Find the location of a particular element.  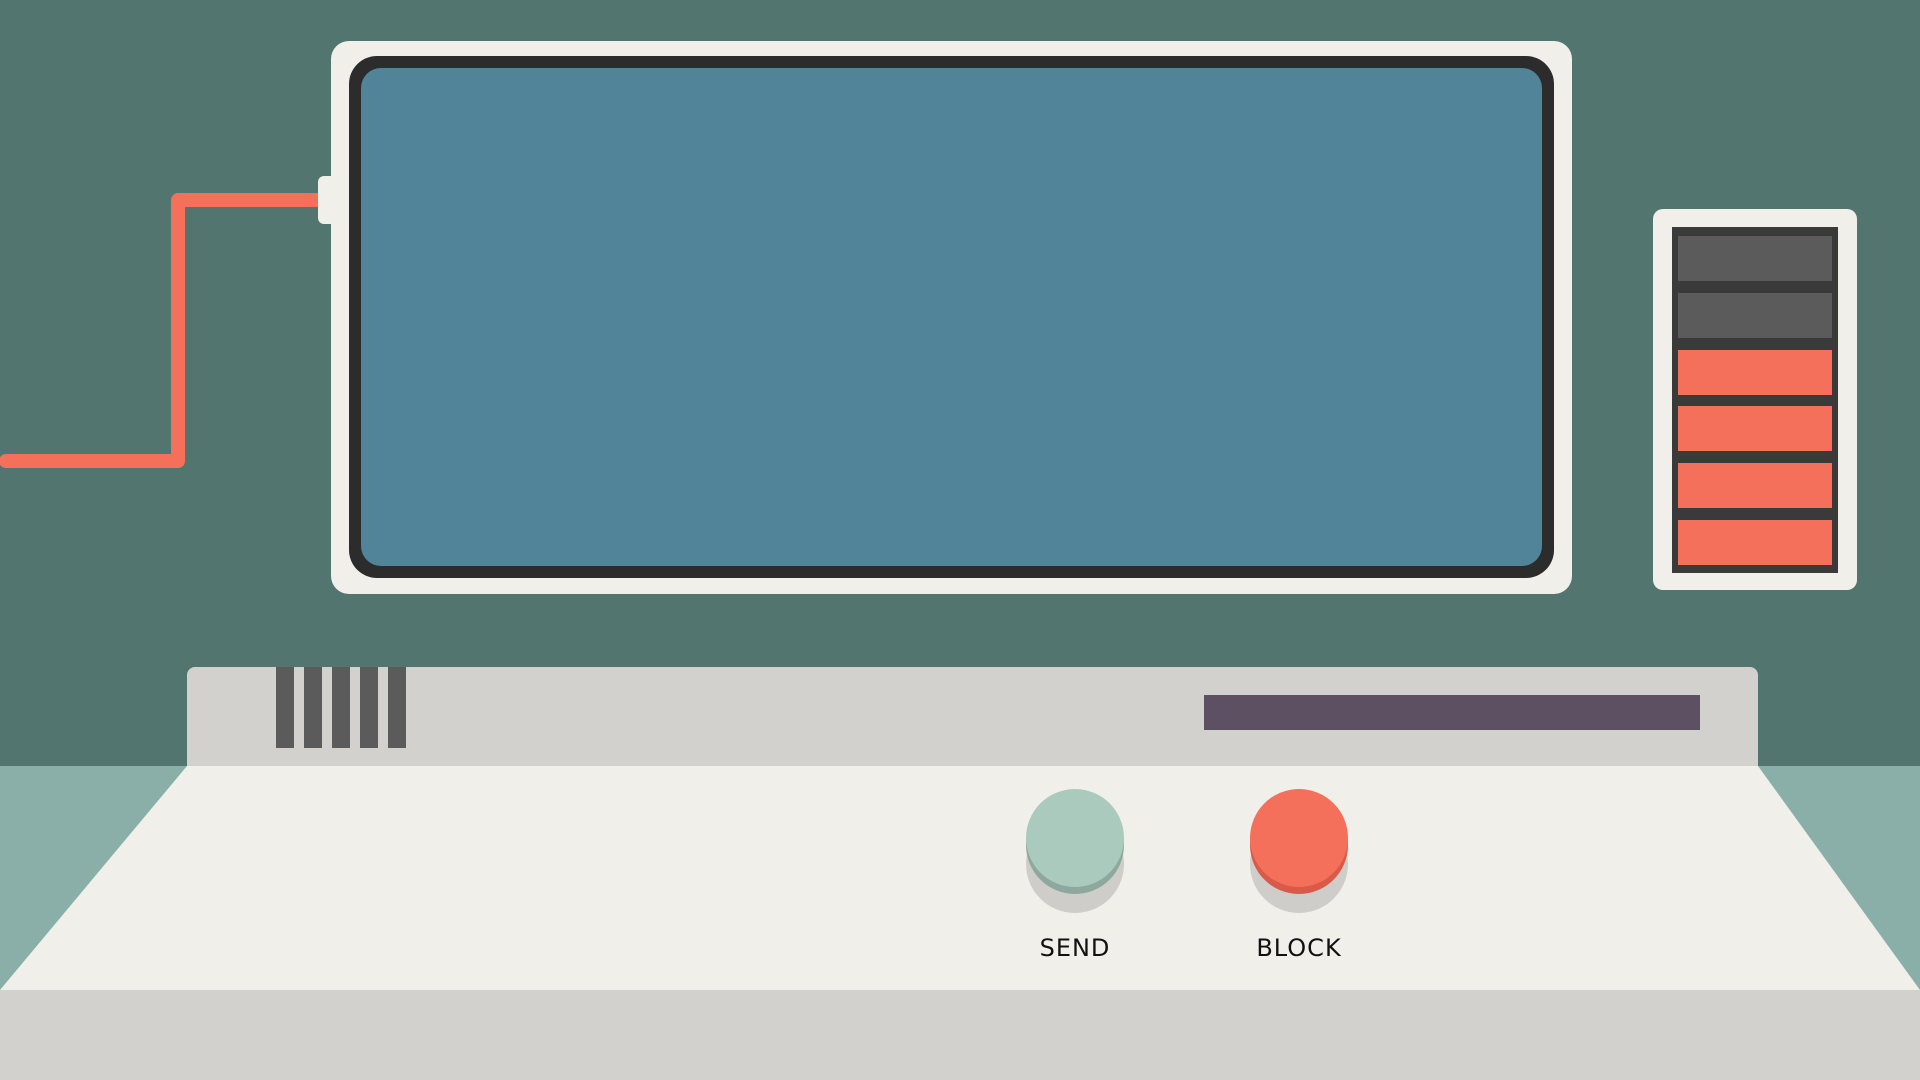

send-button is located at coordinates (1075, 838).